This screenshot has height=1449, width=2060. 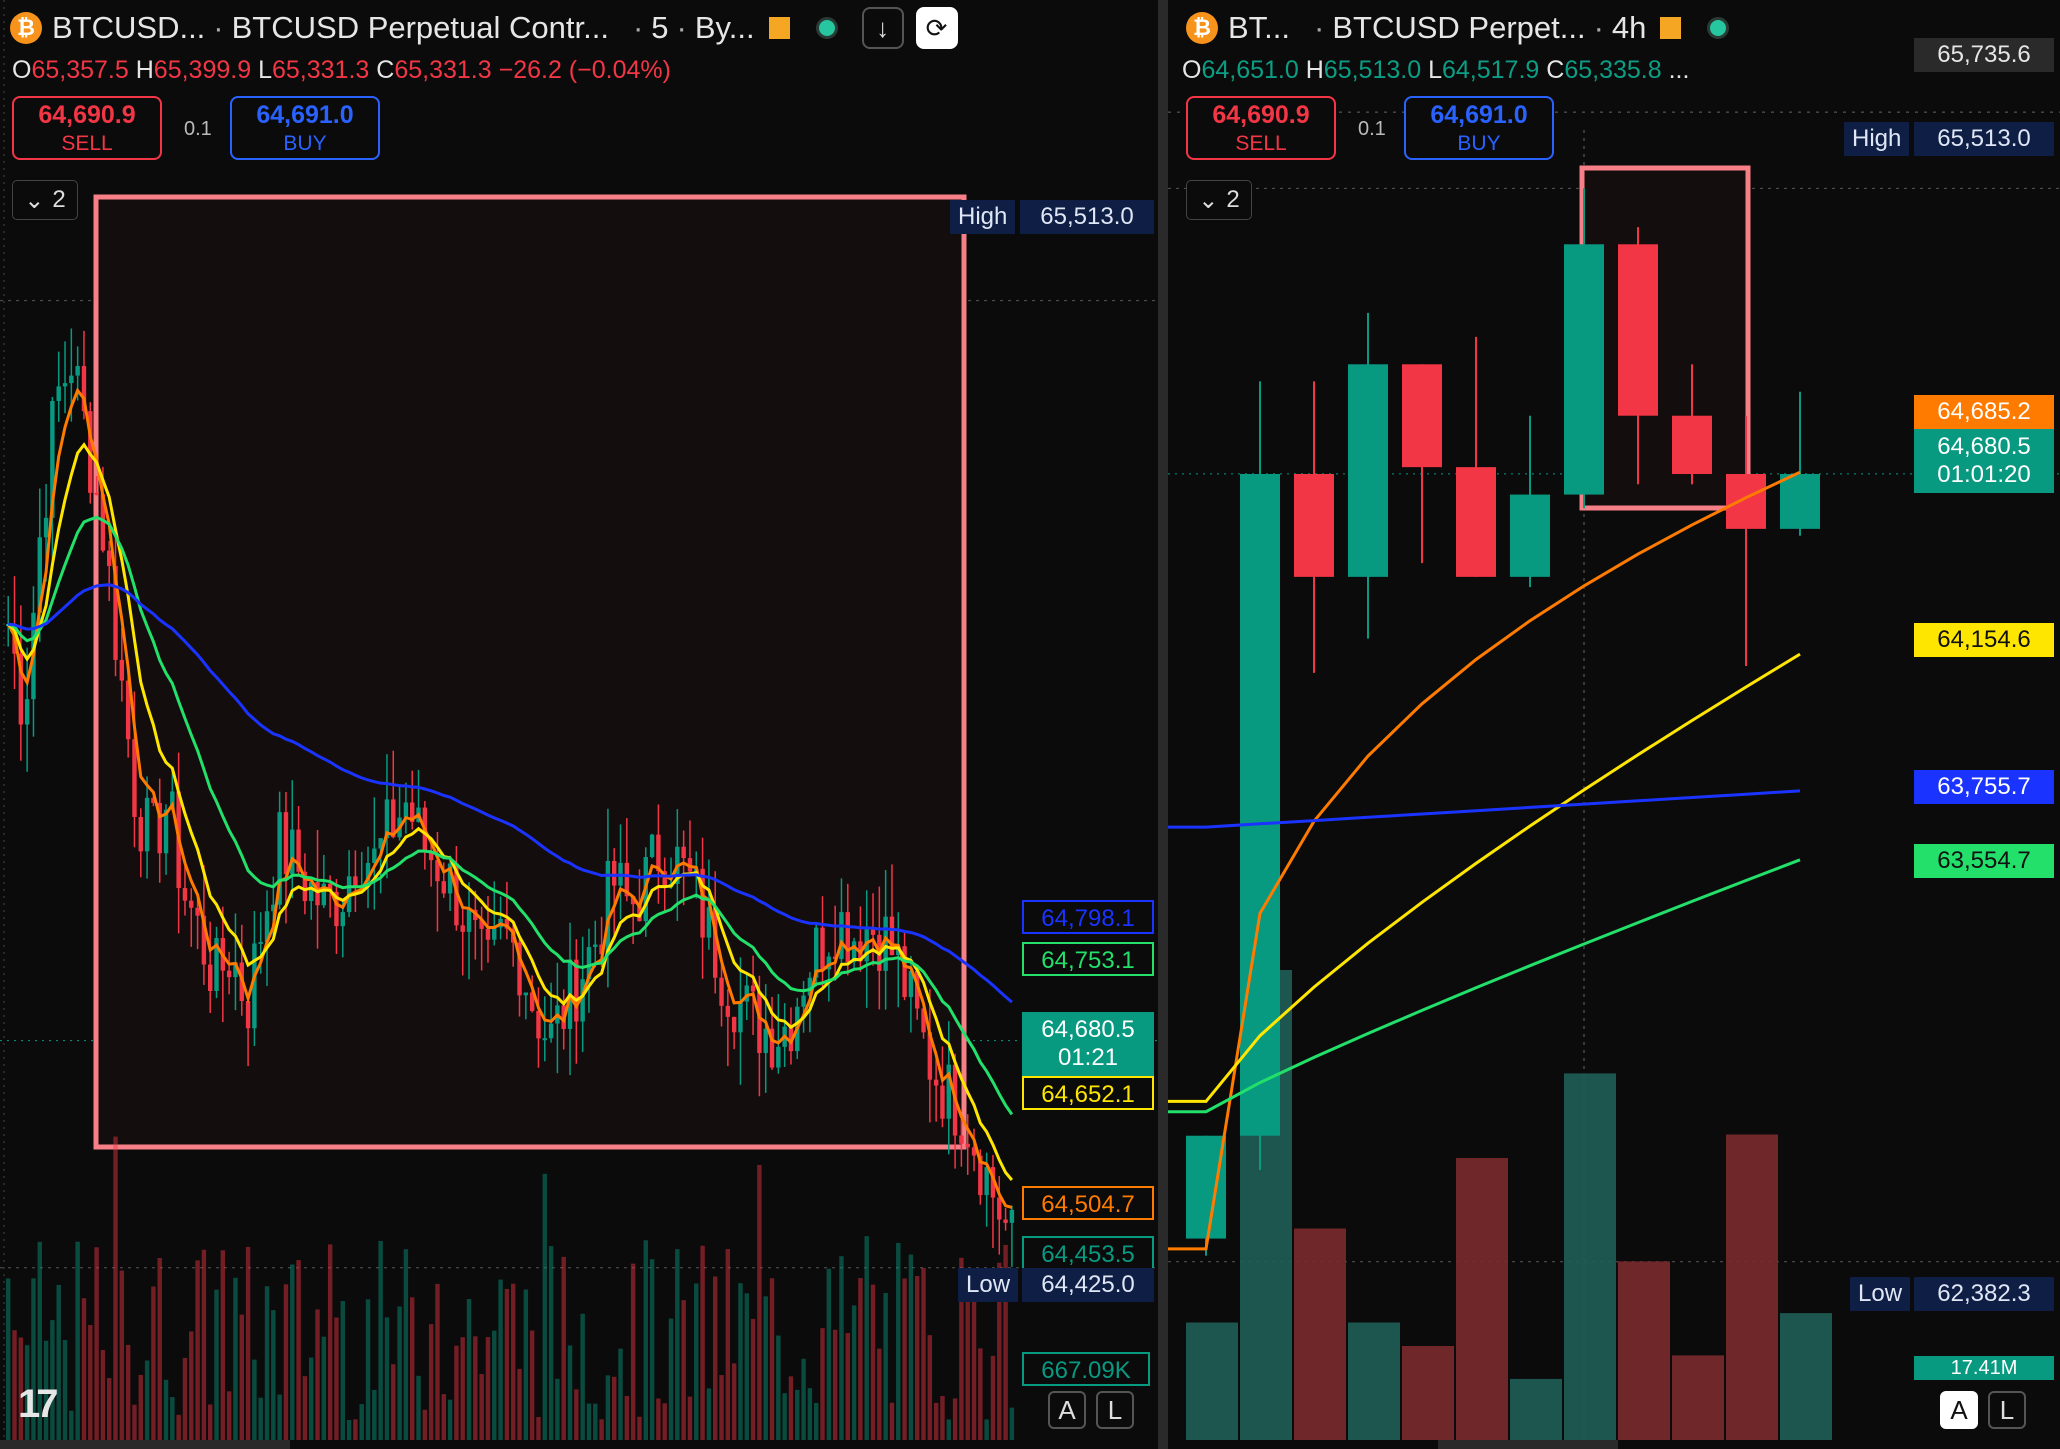 What do you see at coordinates (1984, 787) in the screenshot?
I see `right-blue-ma-tag: 63,755.7` at bounding box center [1984, 787].